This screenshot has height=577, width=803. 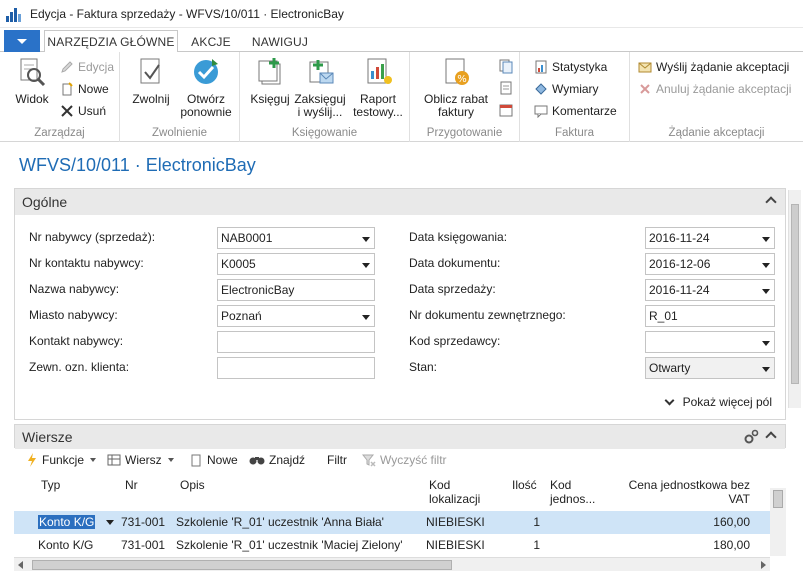 I want to click on close-window-button, so click(x=783, y=11).